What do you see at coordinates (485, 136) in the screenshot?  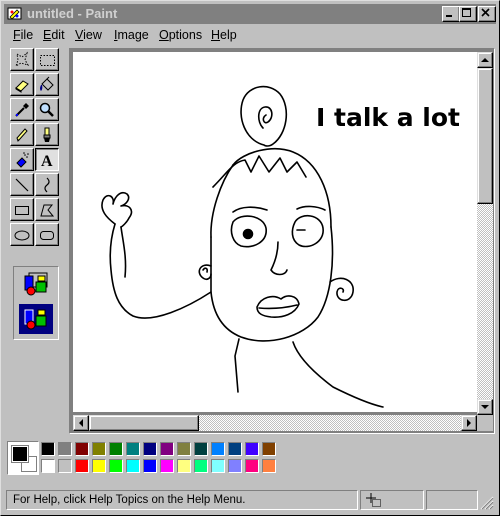 I see `vertical-scroll-thumb` at bounding box center [485, 136].